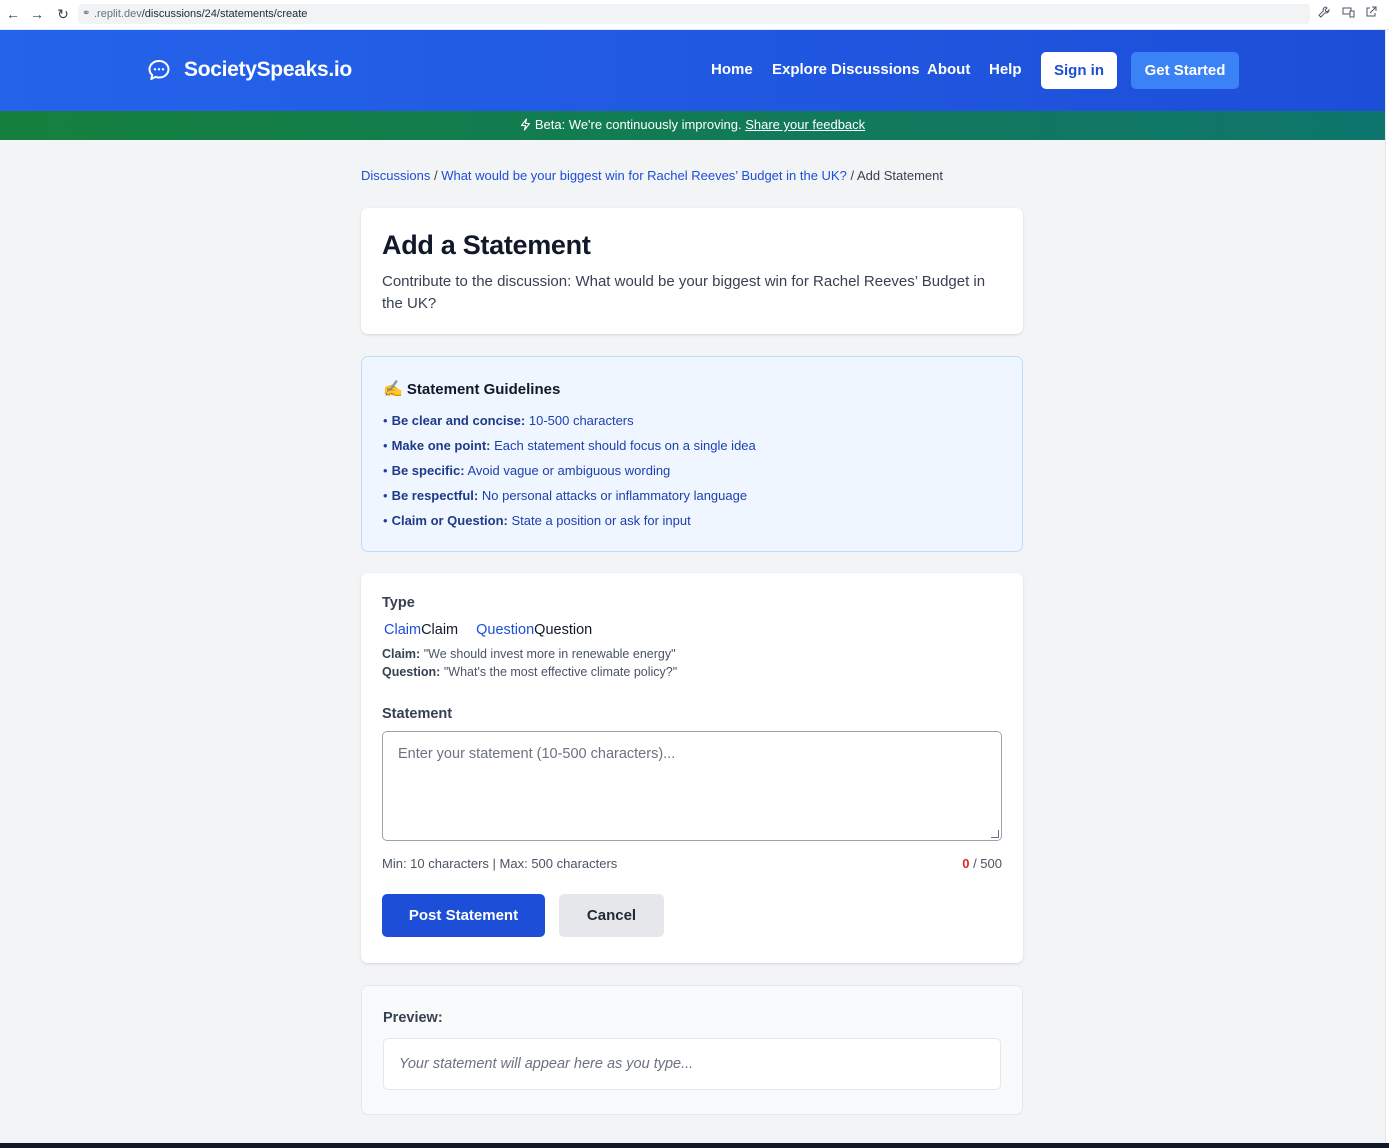 The image size is (1389, 1148). I want to click on type-radio-group: Claim Claim Question Question, so click(692, 630).